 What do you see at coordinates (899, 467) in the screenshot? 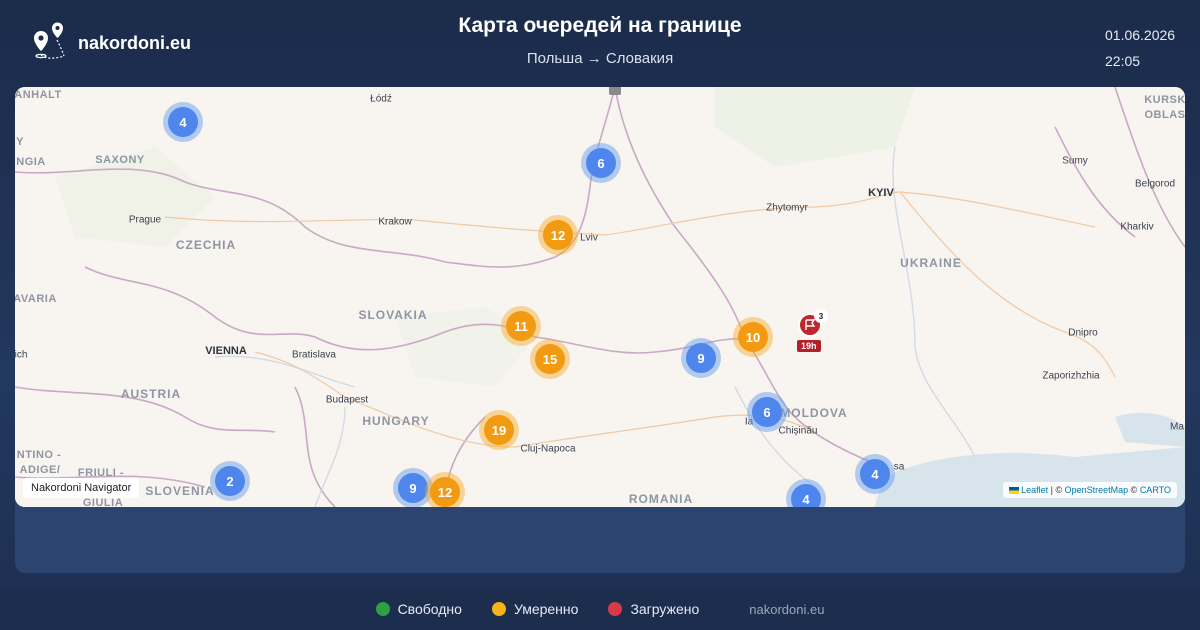
I see `map-label-sa: sa` at bounding box center [899, 467].